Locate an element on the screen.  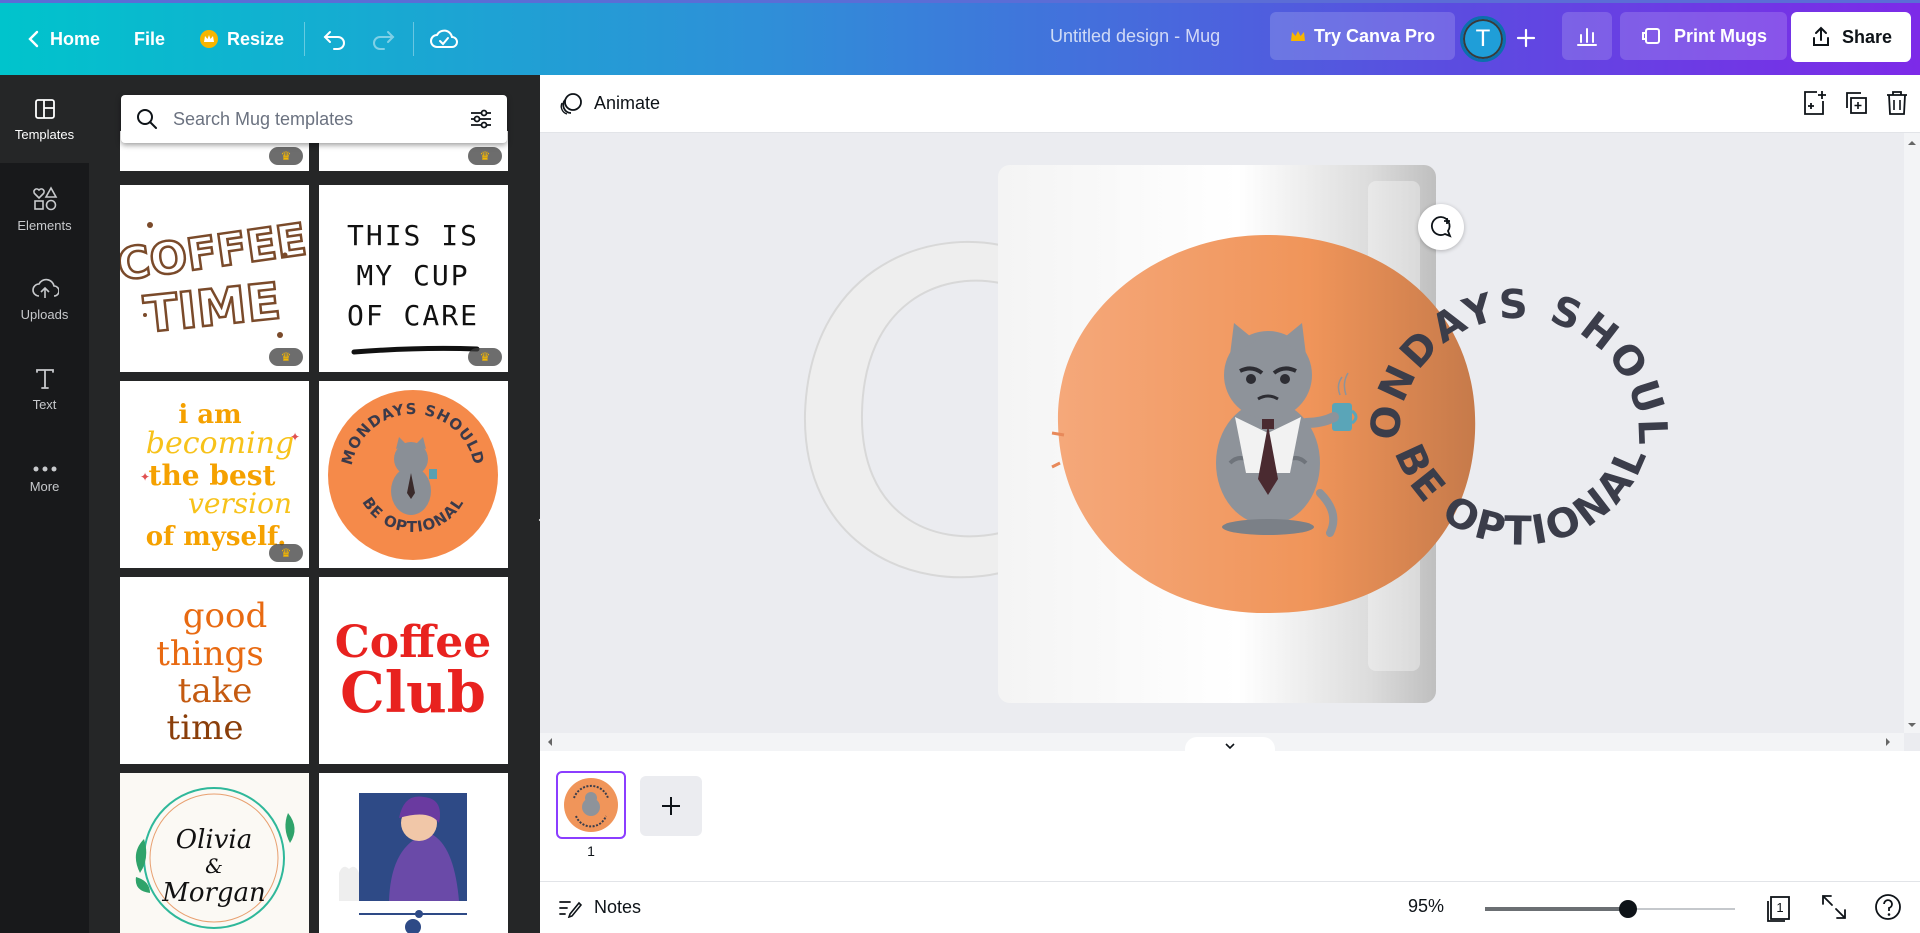
animate-button: Animate is located at coordinates (609, 104).